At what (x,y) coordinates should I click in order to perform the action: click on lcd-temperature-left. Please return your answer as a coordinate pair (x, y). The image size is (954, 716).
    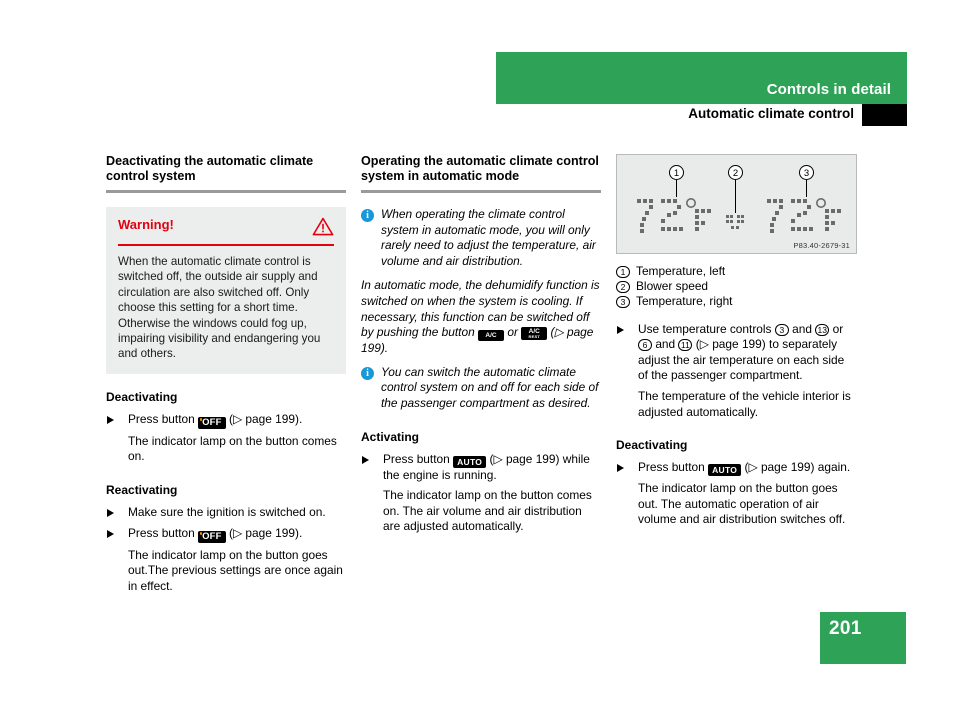
    Looking at the image, I should click on (674, 215).